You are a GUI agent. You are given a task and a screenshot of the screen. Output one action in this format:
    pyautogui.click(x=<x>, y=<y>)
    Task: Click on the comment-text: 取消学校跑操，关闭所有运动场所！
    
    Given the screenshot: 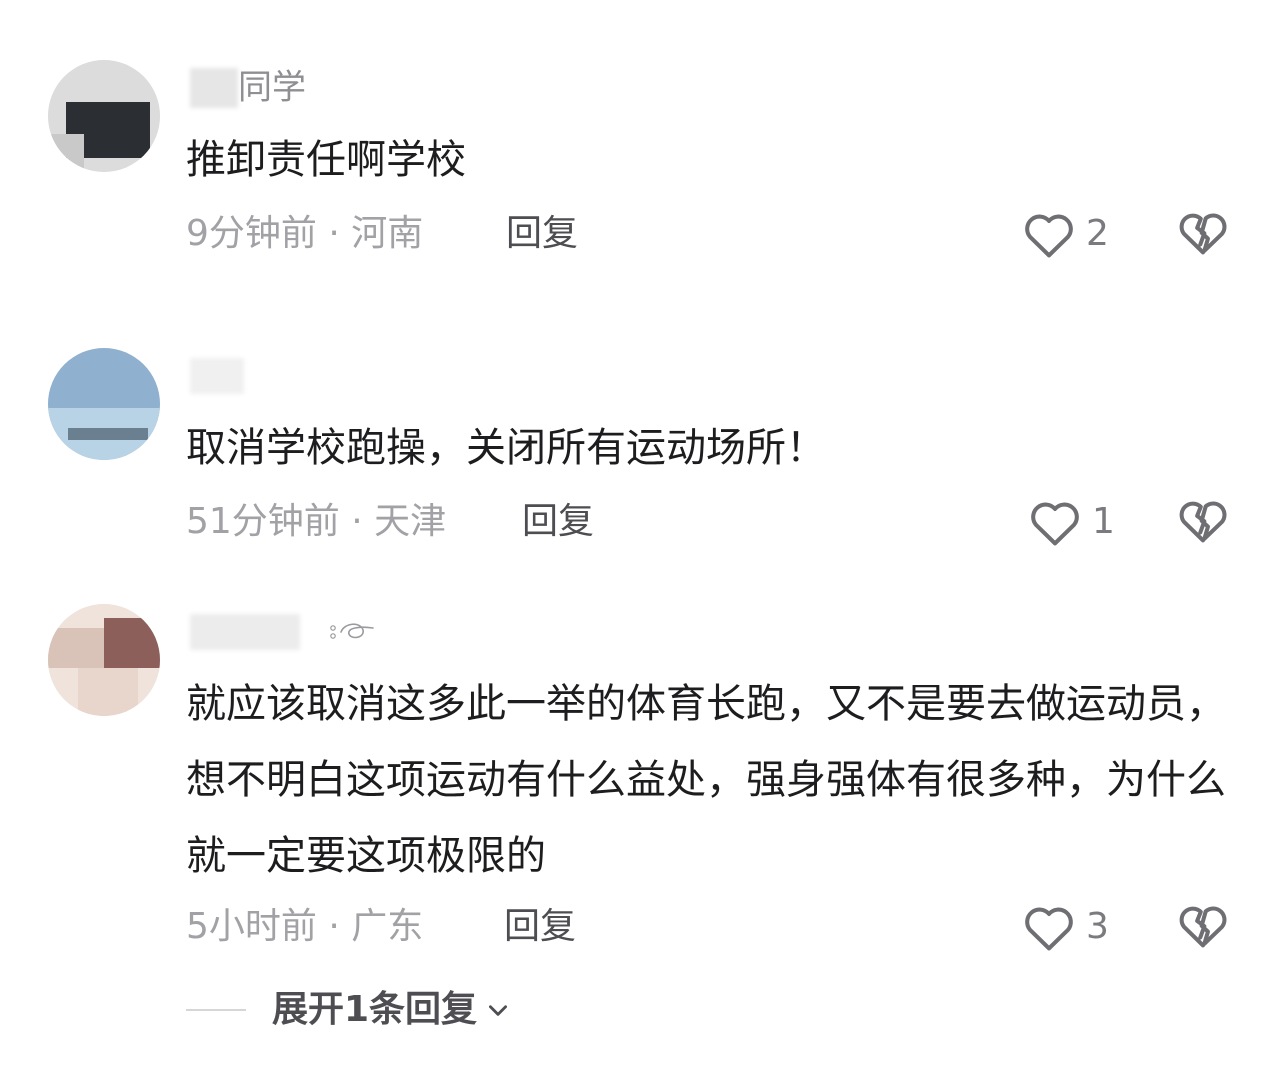 What is the action you would take?
    pyautogui.click(x=506, y=448)
    